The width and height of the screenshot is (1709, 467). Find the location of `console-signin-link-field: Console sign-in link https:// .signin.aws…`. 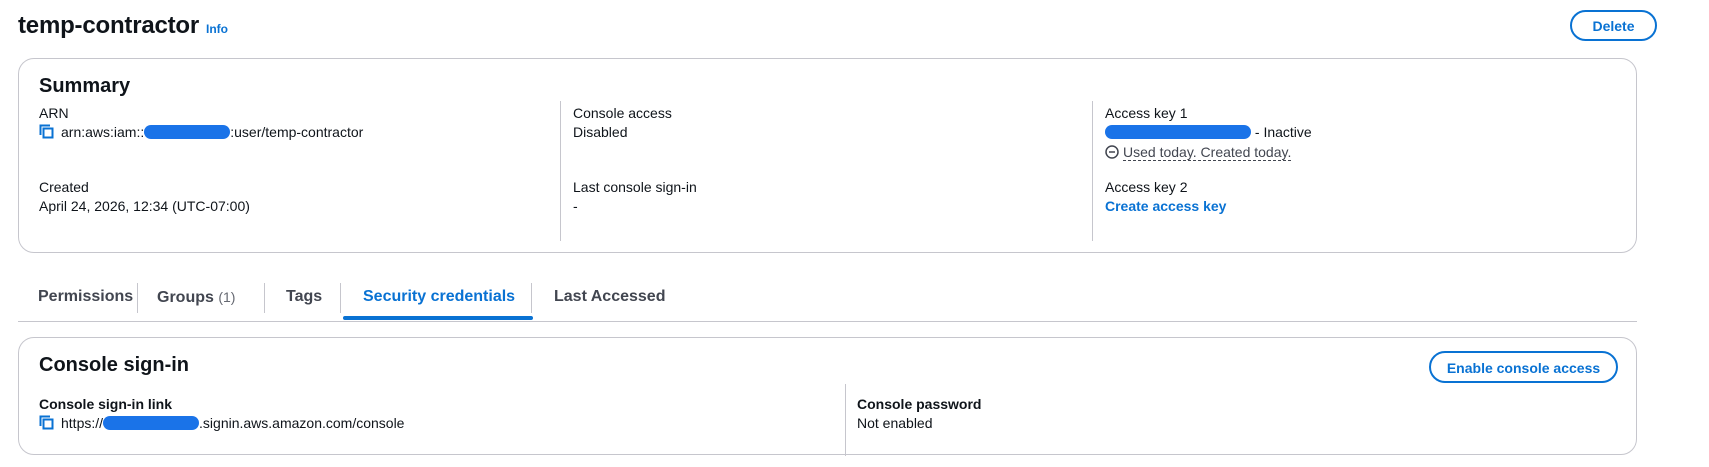

console-signin-link-field: Console sign-in link https:// .signin.aws… is located at coordinates (439, 413).